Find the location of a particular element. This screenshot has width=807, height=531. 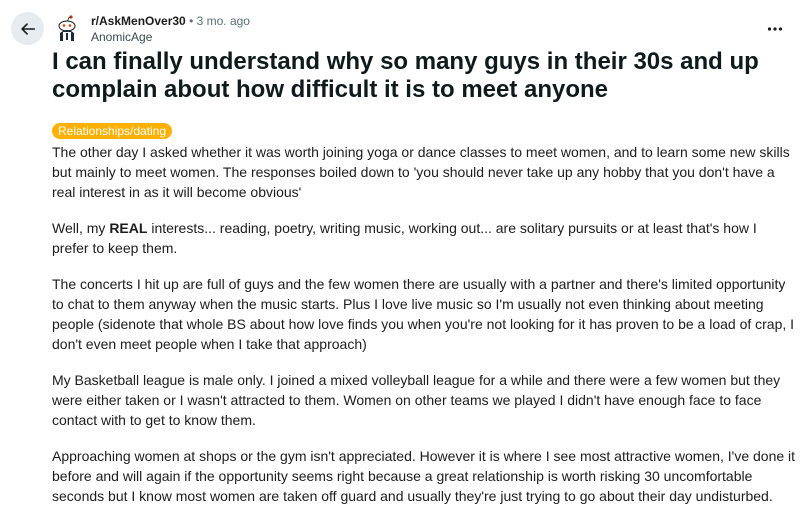

author-link: AnomicAge is located at coordinates (170, 37).